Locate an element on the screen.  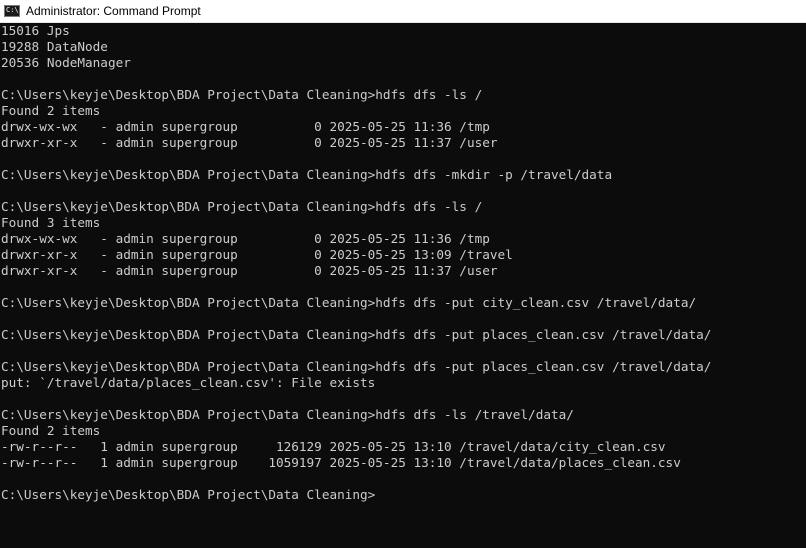
console-line: 19288 DataNode is located at coordinates (54, 46).